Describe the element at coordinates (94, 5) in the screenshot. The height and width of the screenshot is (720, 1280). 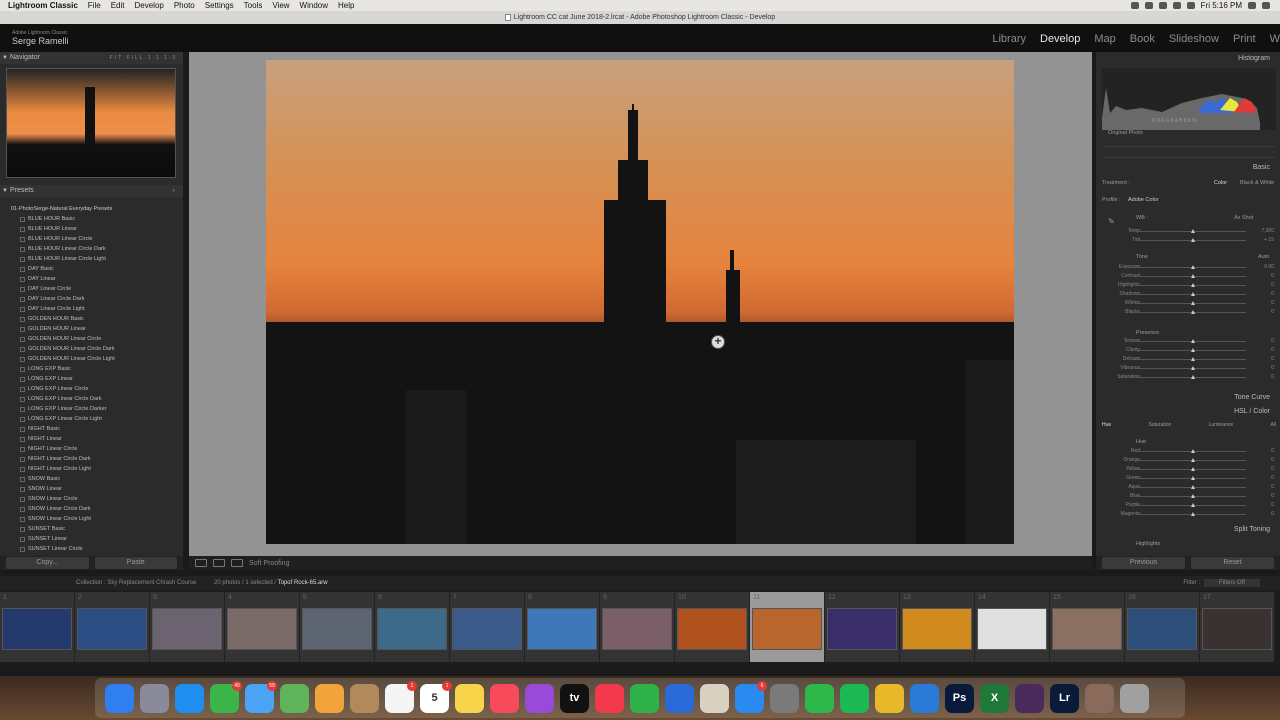
I see `menu-file: File` at that location.